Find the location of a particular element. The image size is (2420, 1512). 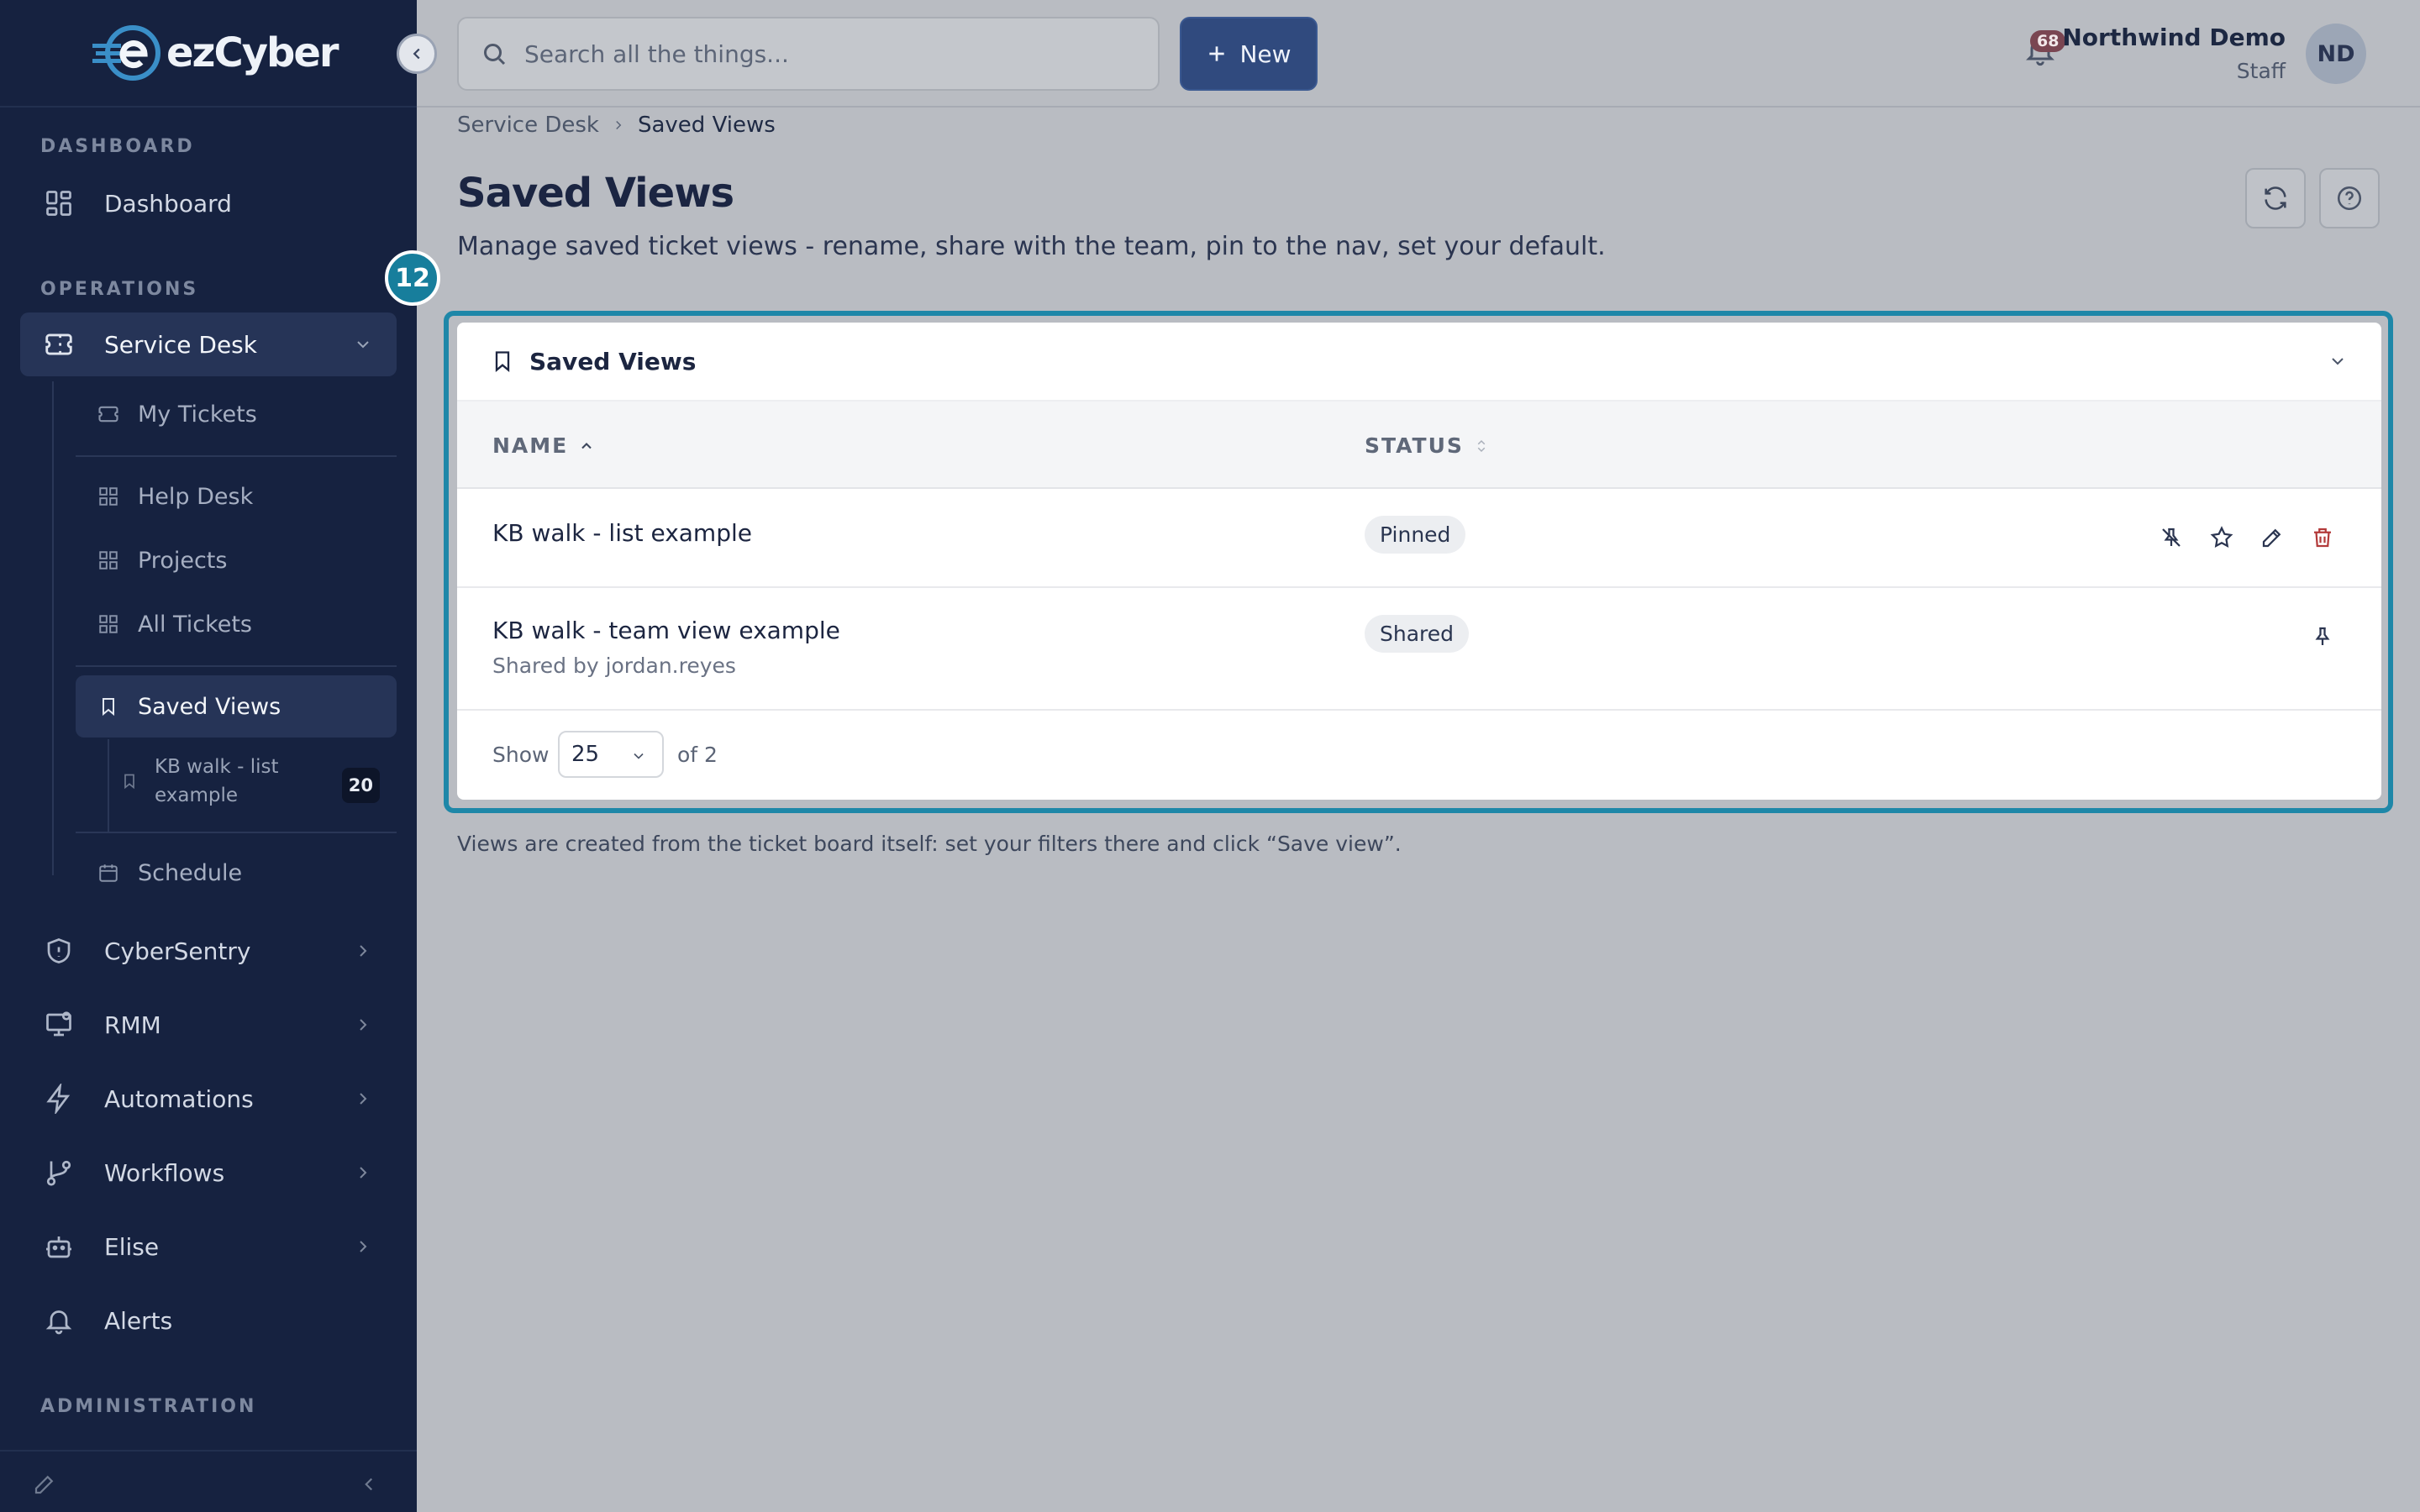

sidebar-item-all-tickets: All Tickets is located at coordinates (236, 624).